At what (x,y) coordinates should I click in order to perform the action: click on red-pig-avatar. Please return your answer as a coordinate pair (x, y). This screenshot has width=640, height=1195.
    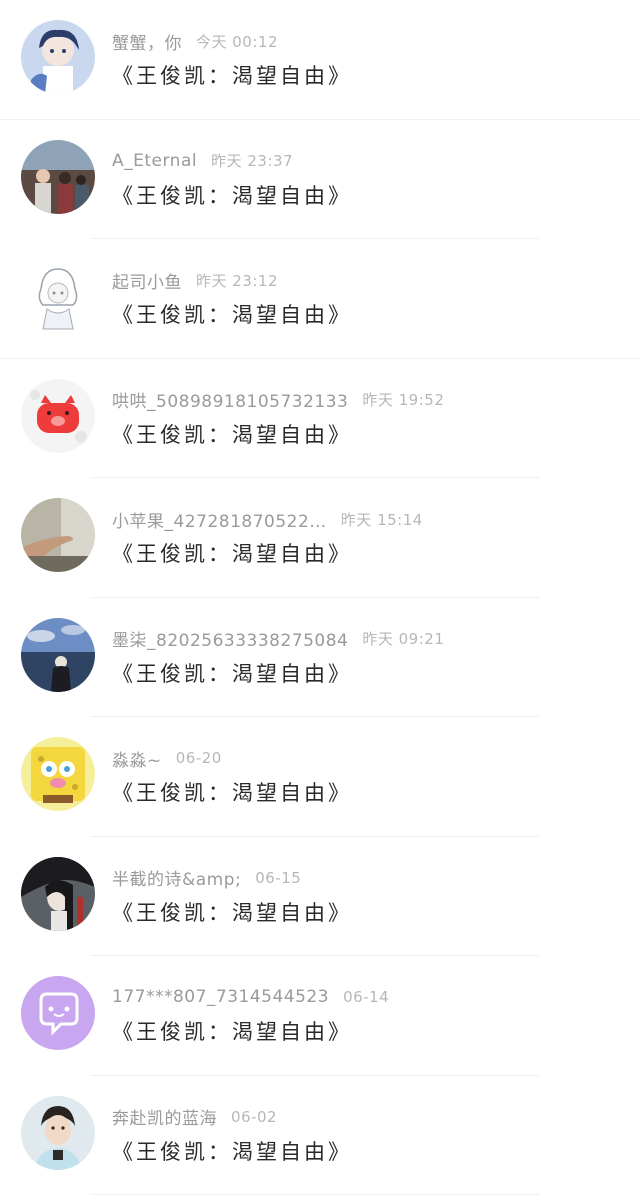
    Looking at the image, I should click on (58, 415).